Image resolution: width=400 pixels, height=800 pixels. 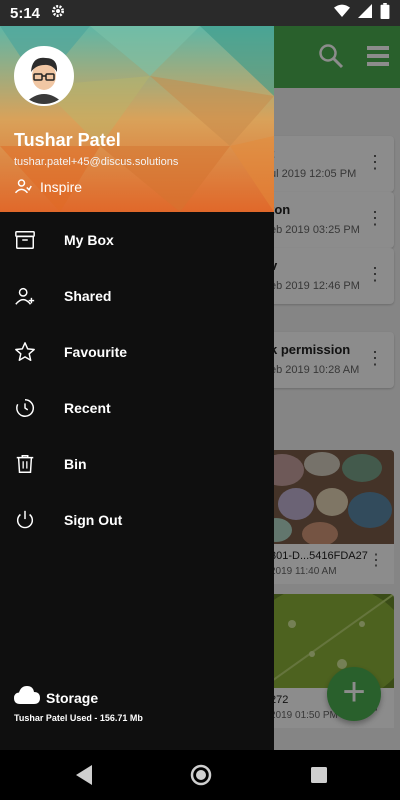 What do you see at coordinates (25, 408) in the screenshot?
I see `clock-icon` at bounding box center [25, 408].